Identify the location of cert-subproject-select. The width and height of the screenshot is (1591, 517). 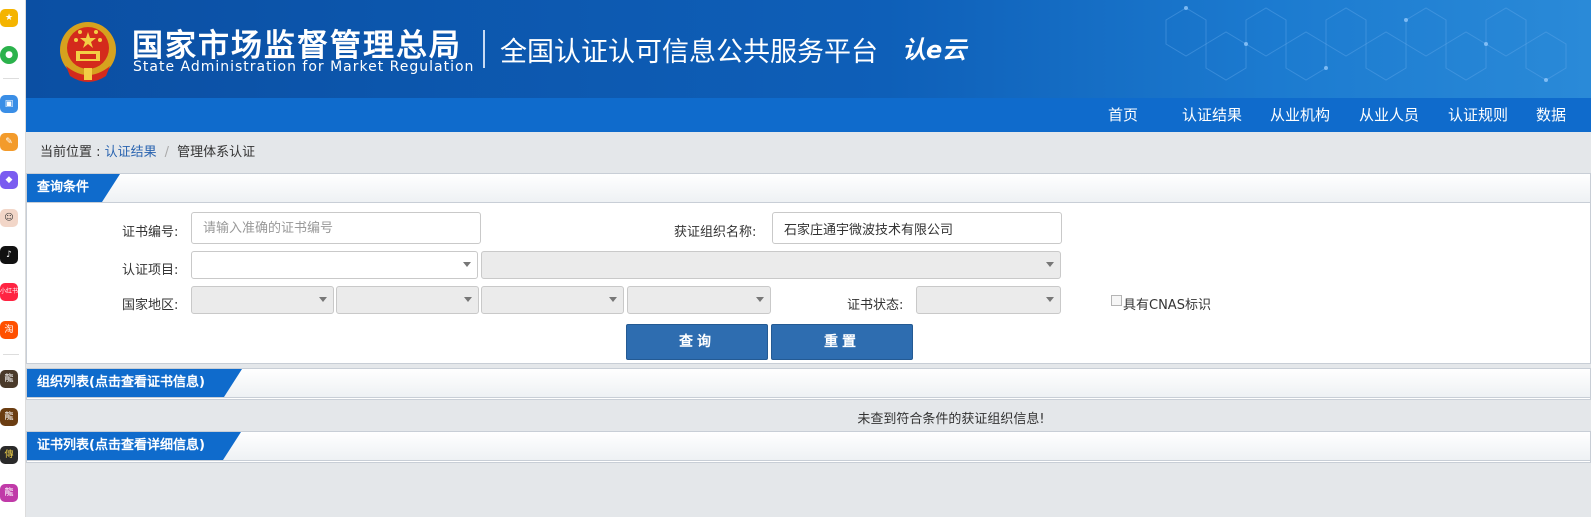
(771, 265).